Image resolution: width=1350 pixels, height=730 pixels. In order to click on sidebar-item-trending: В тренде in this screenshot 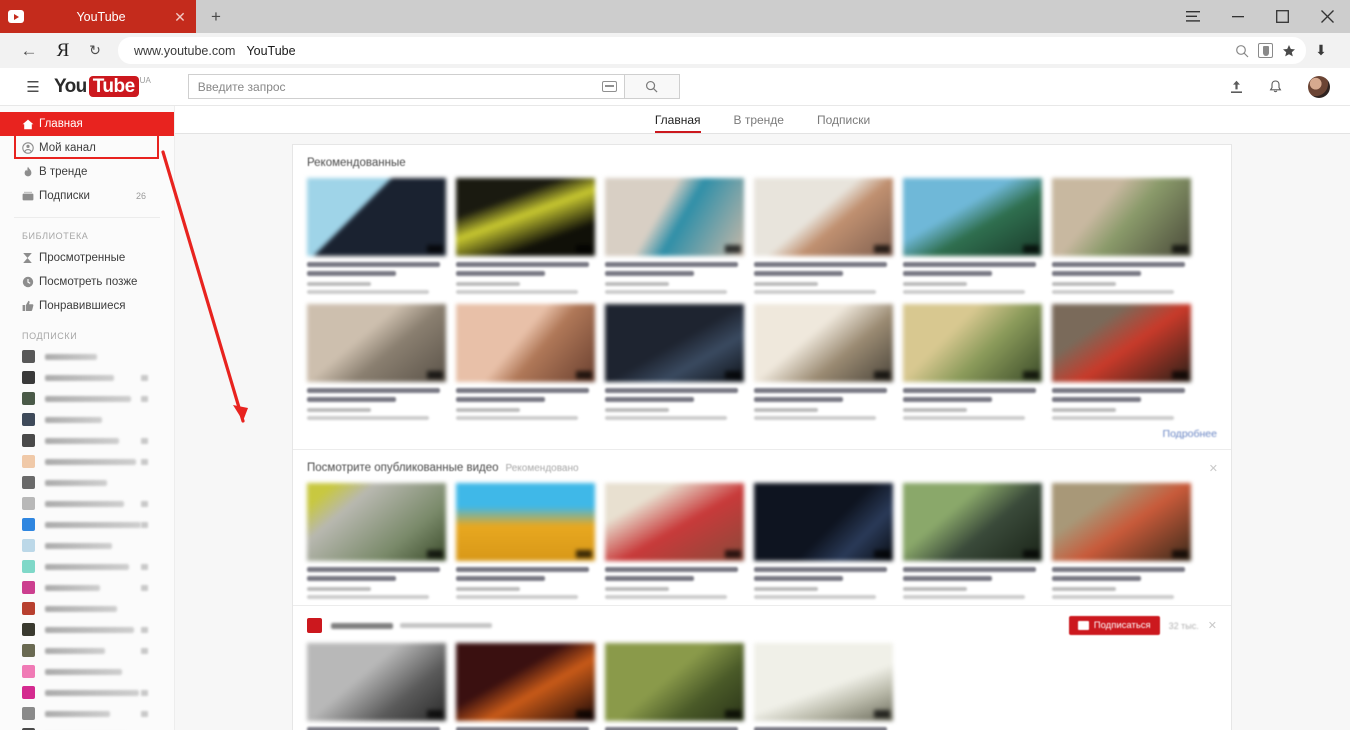, I will do `click(87, 172)`.